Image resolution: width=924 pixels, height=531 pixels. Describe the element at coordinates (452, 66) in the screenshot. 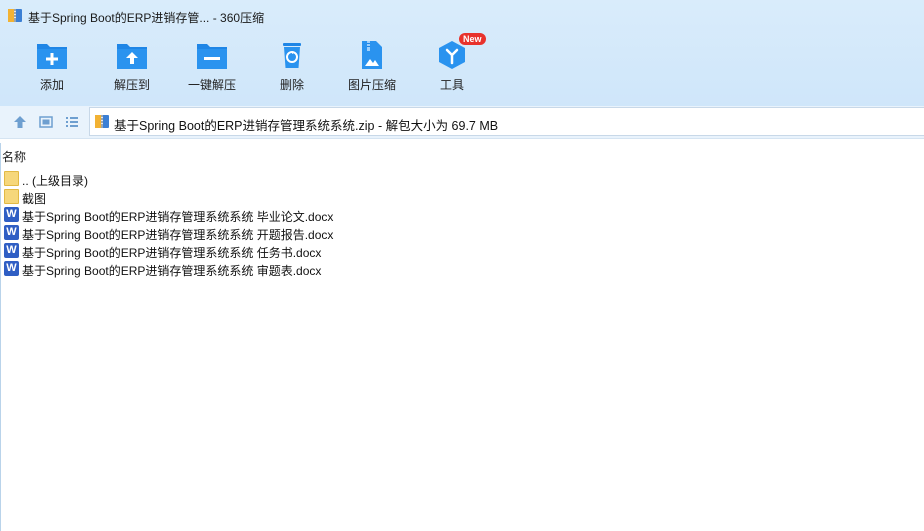

I see `tools-button: New 工具` at that location.